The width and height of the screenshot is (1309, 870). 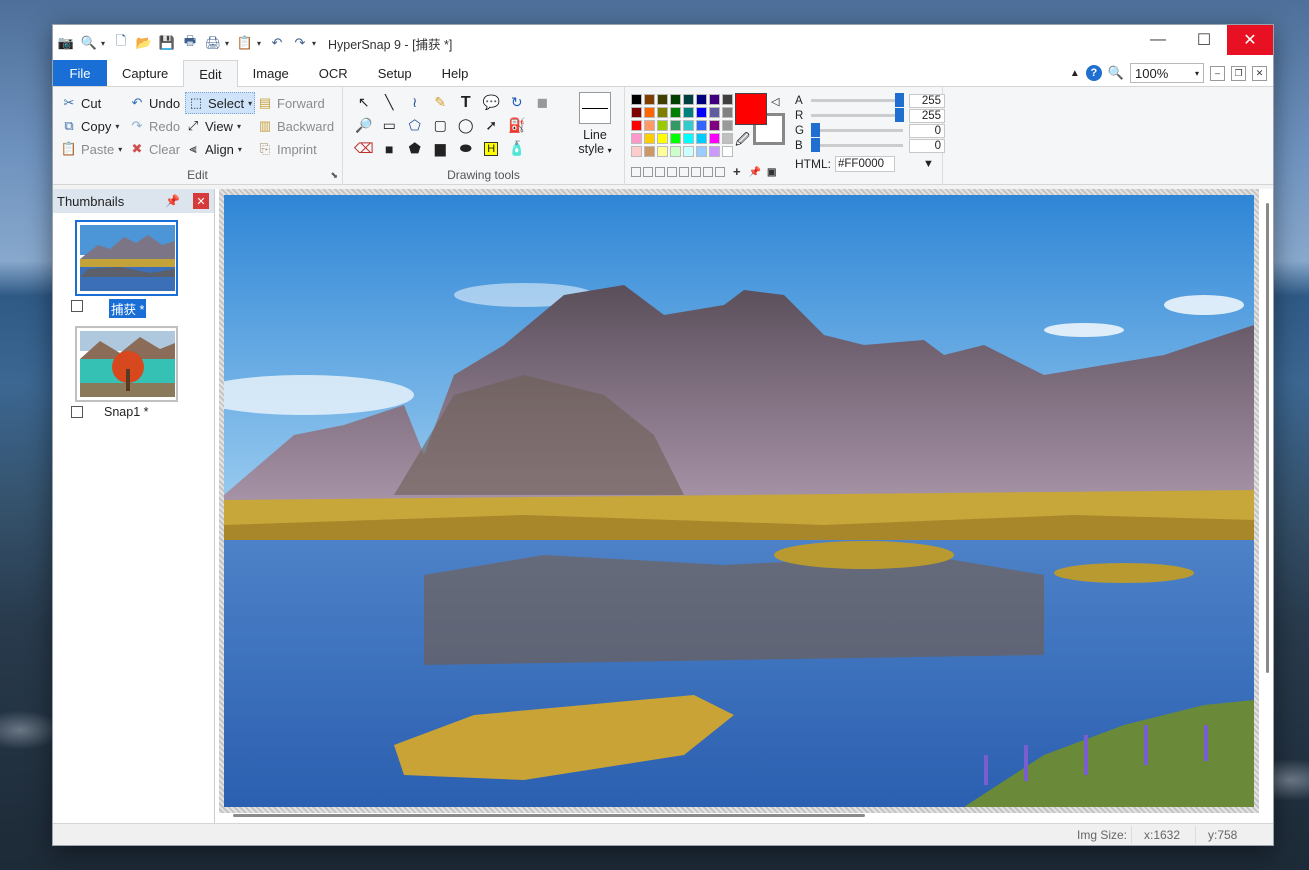 I want to click on clipboard-icon: 📋, so click(x=245, y=43).